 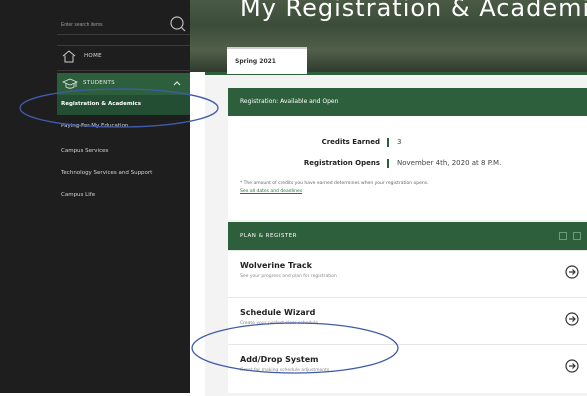 I want to click on nav-home-label: HOME, so click(x=93, y=56).